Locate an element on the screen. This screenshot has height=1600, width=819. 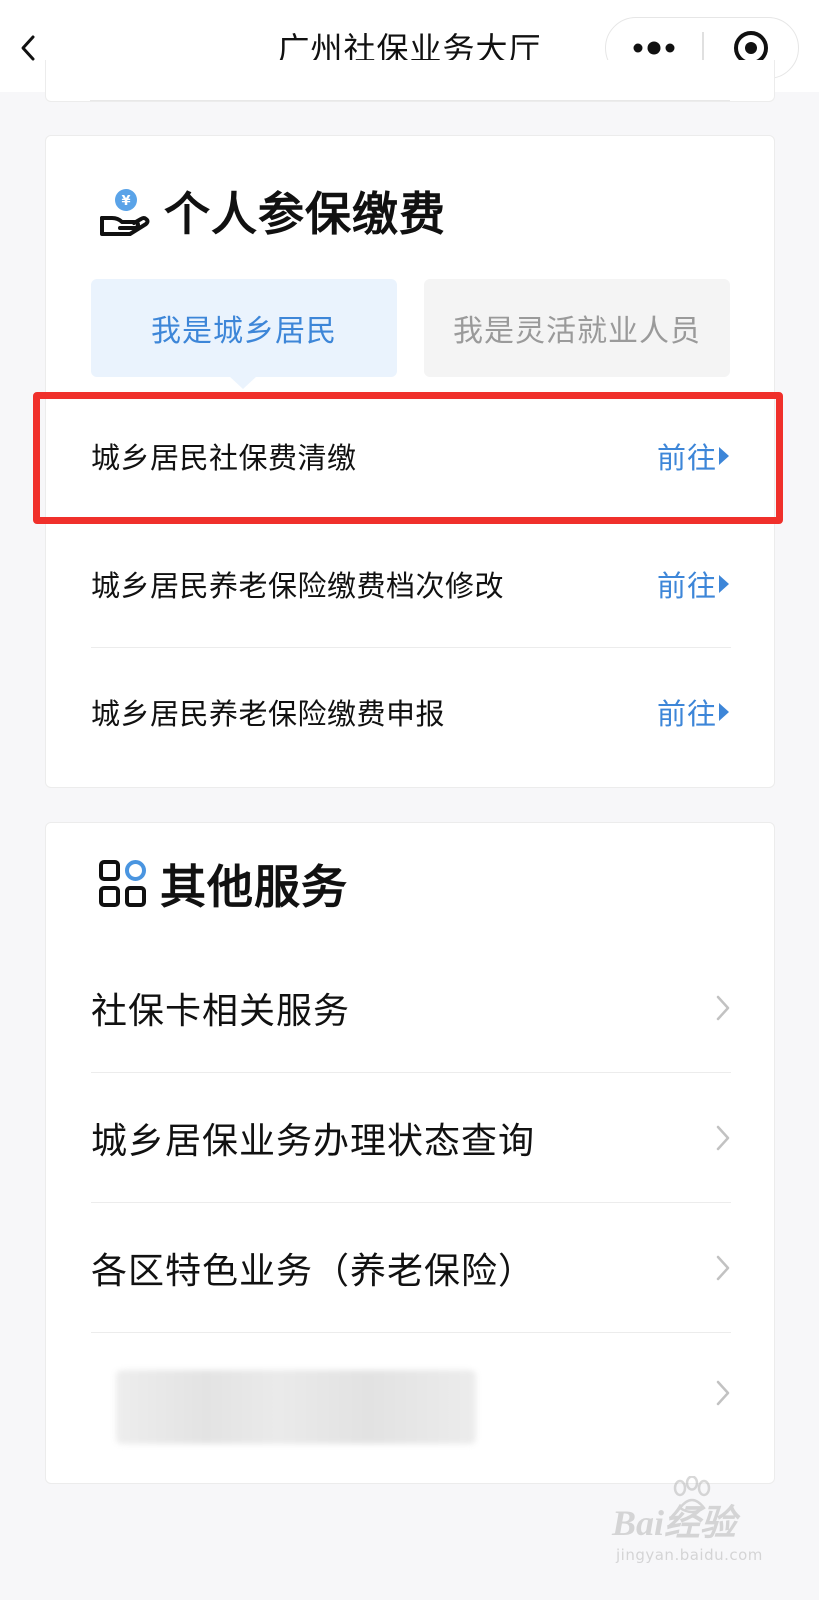
grid-apps-icon is located at coordinates (122, 883).